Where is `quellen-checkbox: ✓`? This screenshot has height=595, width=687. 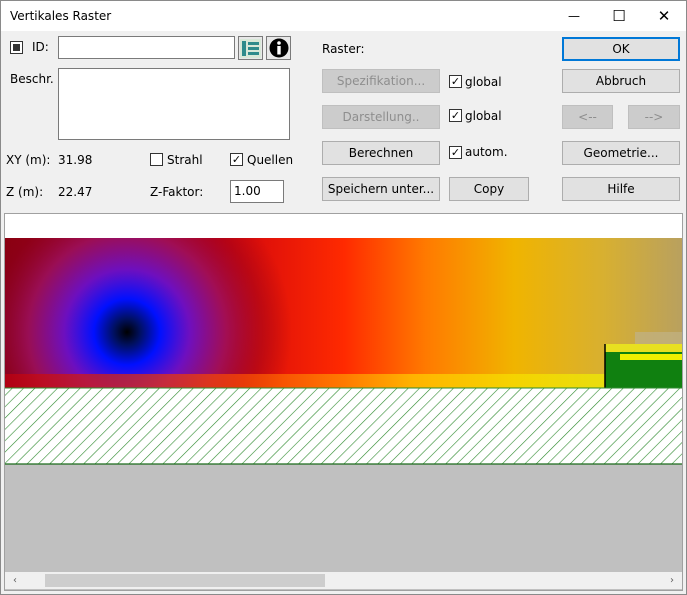
quellen-checkbox: ✓ is located at coordinates (236, 159).